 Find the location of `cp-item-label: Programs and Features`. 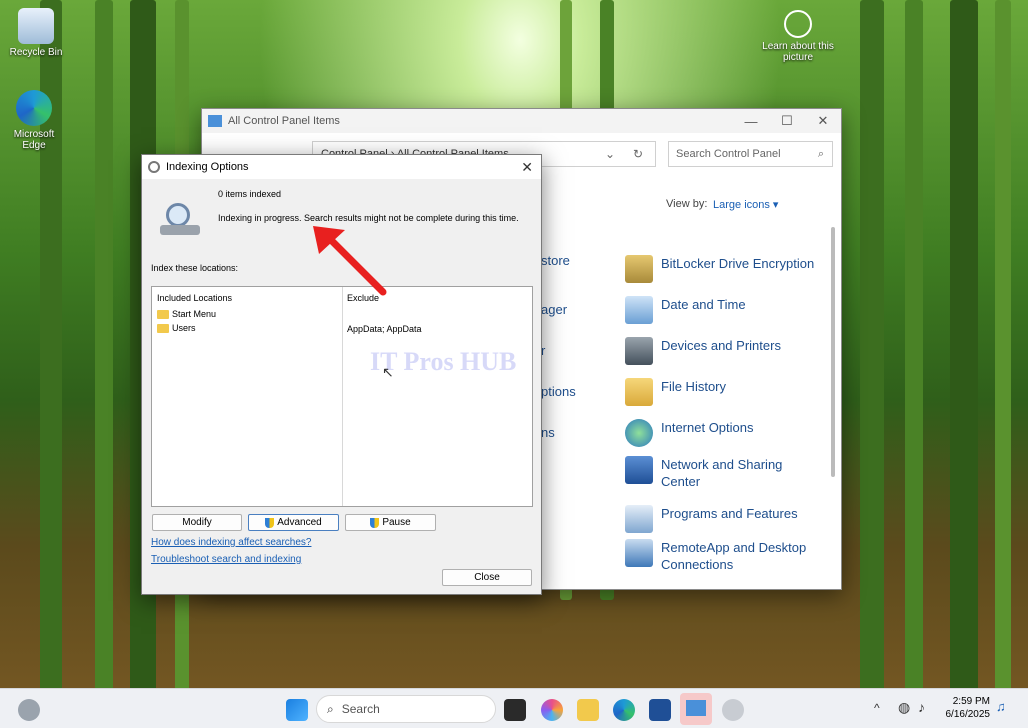

cp-item-label: Programs and Features is located at coordinates (729, 513).